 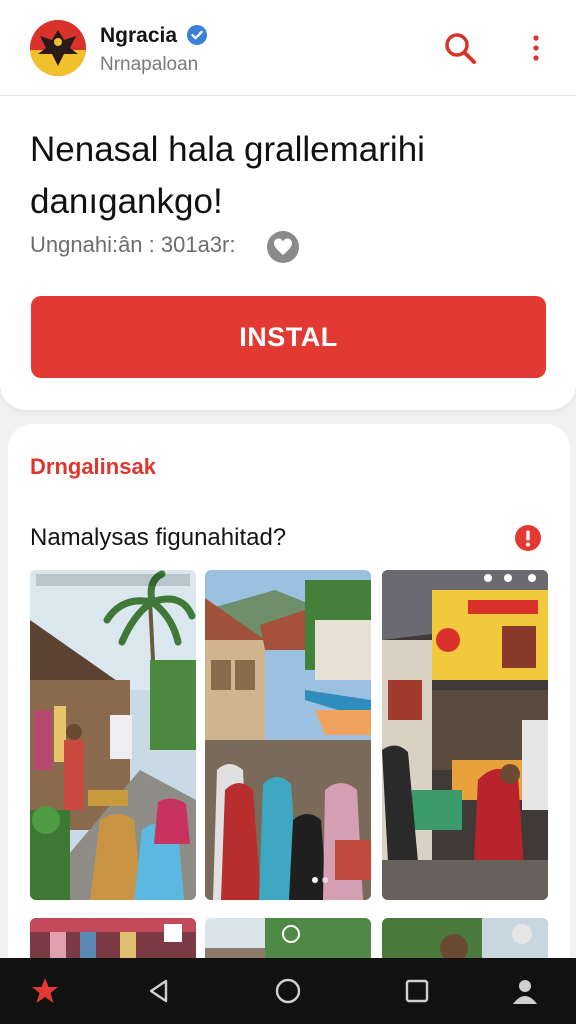 What do you see at coordinates (525, 991) in the screenshot?
I see `profile-icon` at bounding box center [525, 991].